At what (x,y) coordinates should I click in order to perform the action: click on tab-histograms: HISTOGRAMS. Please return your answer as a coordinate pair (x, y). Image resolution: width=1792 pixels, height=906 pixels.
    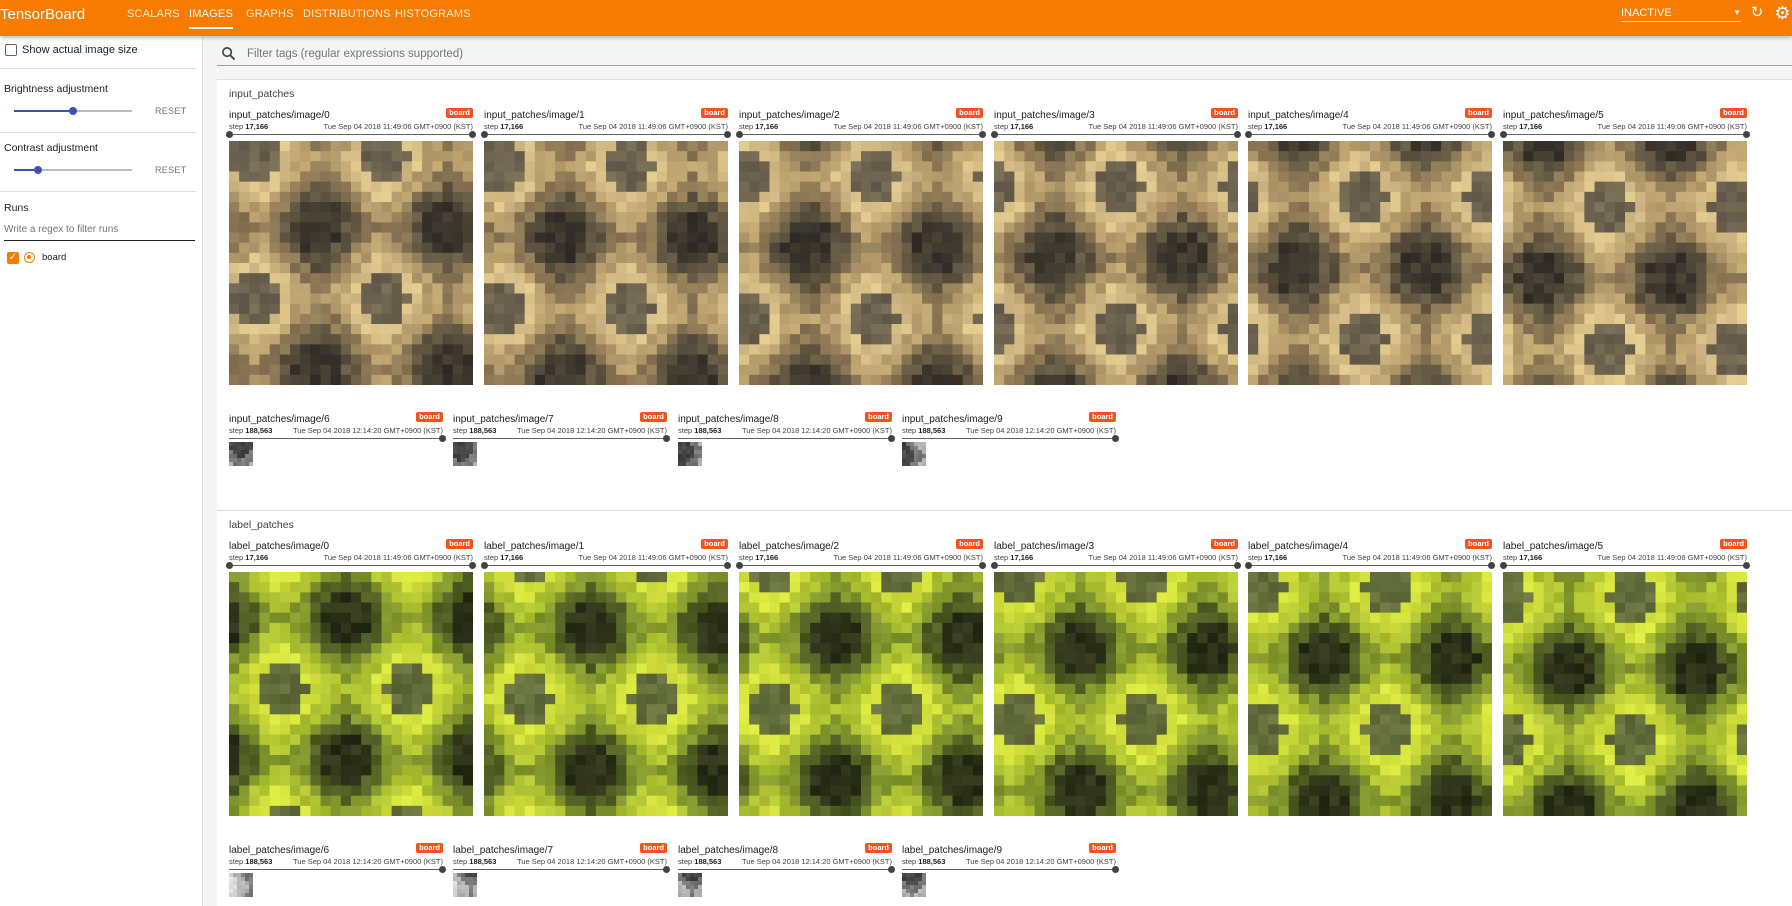
    Looking at the image, I should click on (433, 14).